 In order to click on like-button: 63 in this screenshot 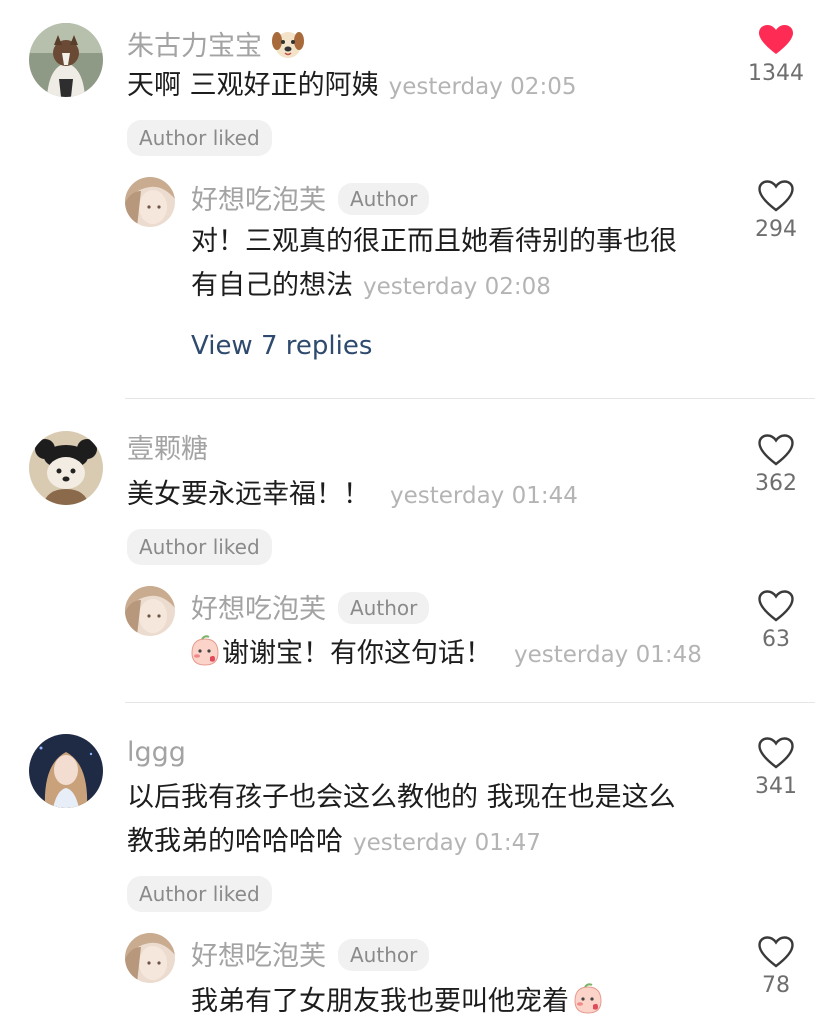, I will do `click(773, 620)`.